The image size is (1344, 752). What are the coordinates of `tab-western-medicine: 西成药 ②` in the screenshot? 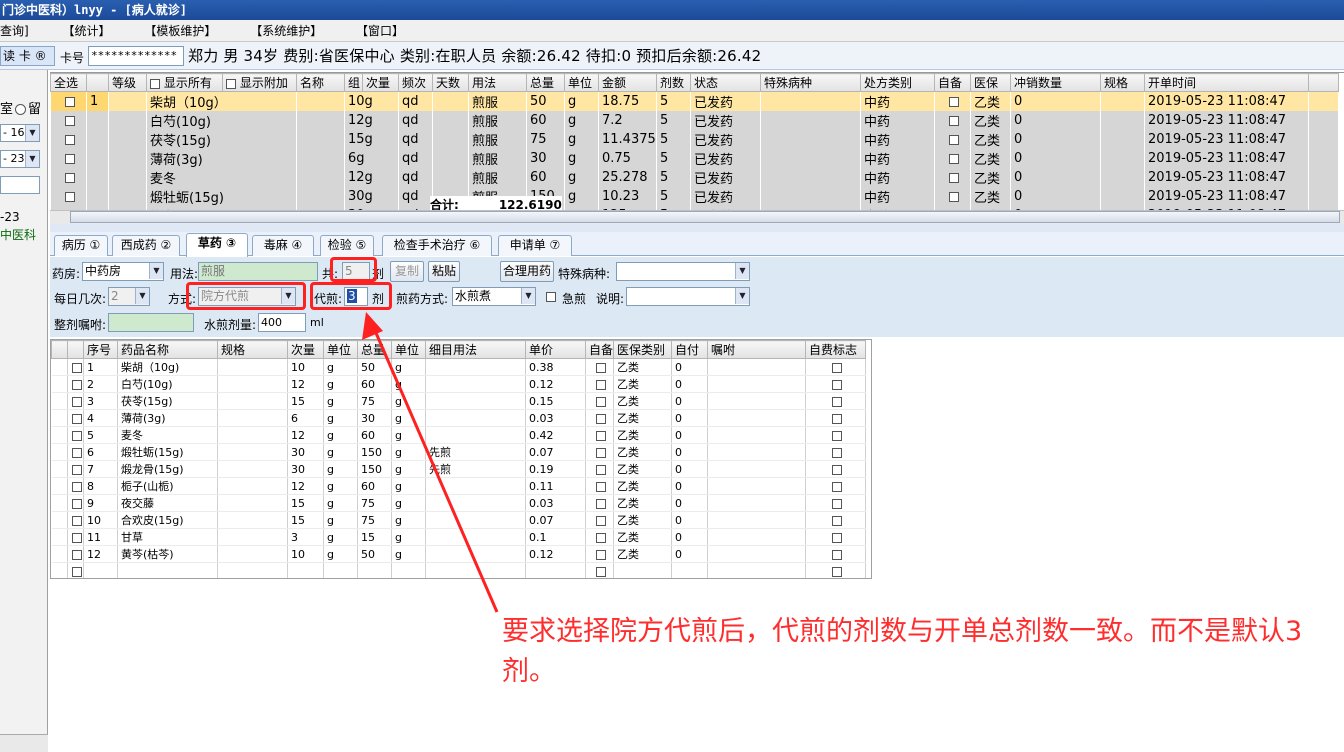 It's located at (146, 245).